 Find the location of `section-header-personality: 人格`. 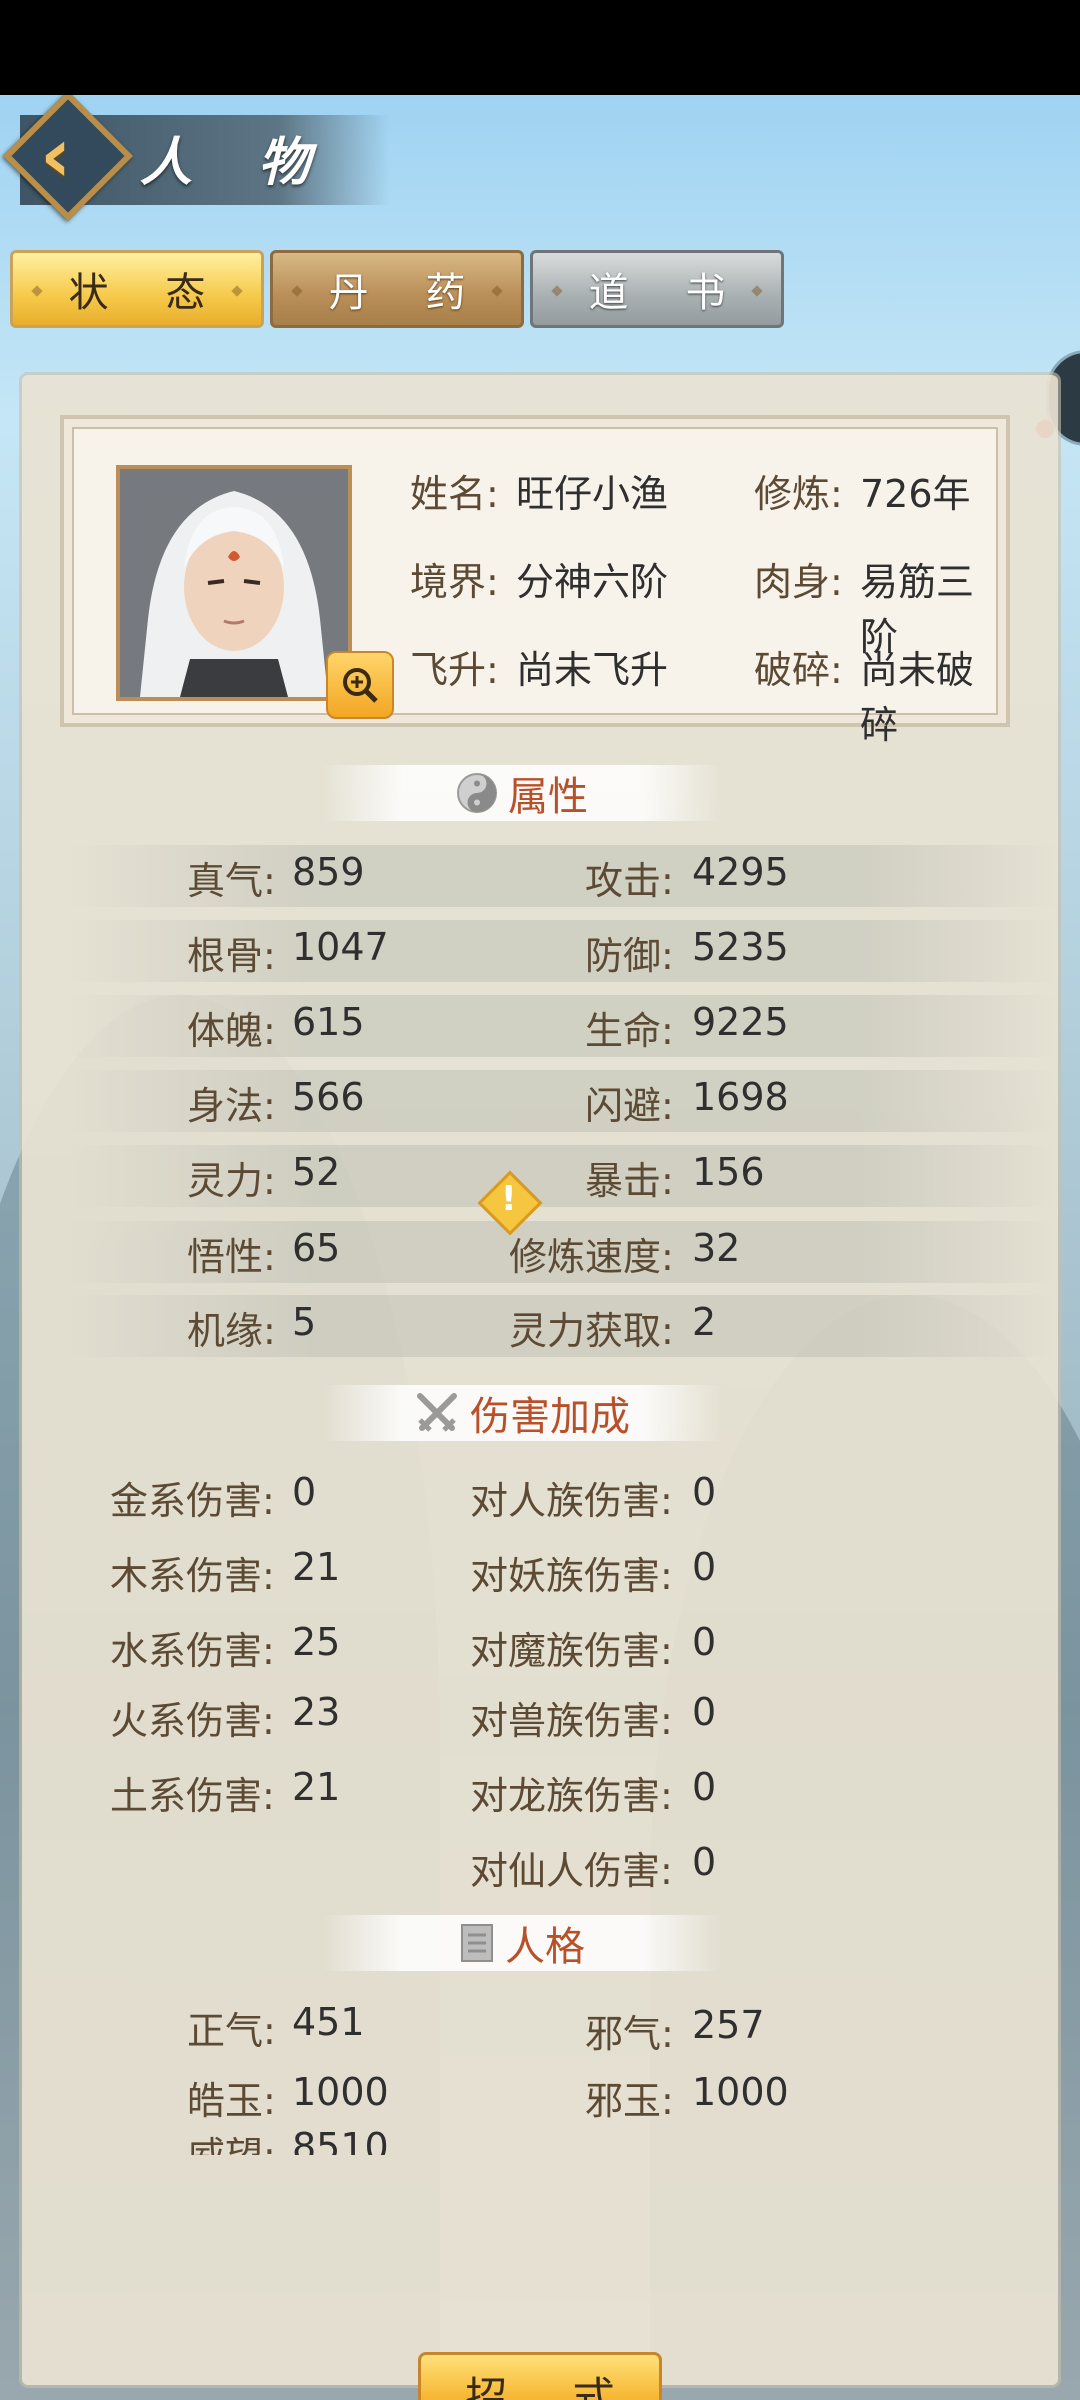

section-header-personality: 人格 is located at coordinates (522, 1943).